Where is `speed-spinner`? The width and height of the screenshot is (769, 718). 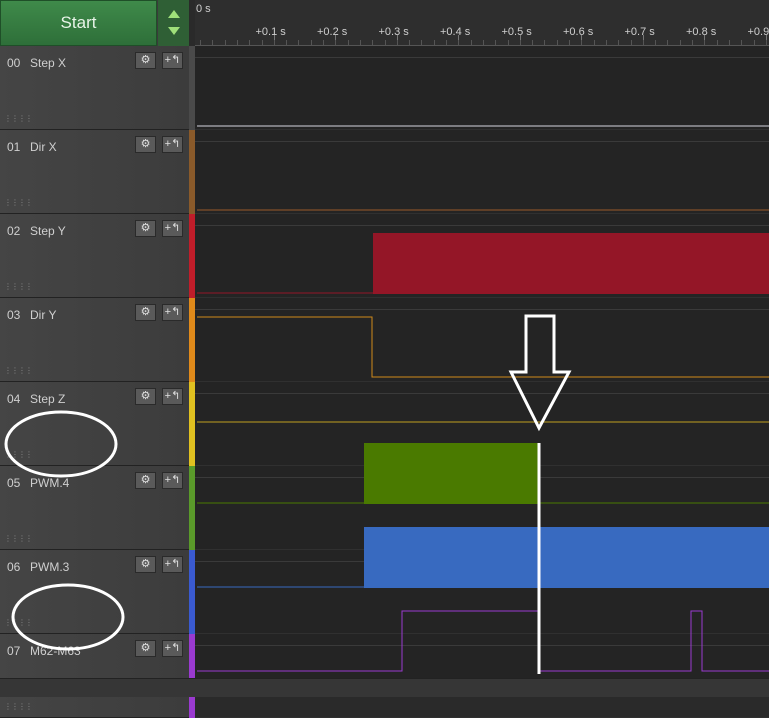
speed-spinner is located at coordinates (173, 23).